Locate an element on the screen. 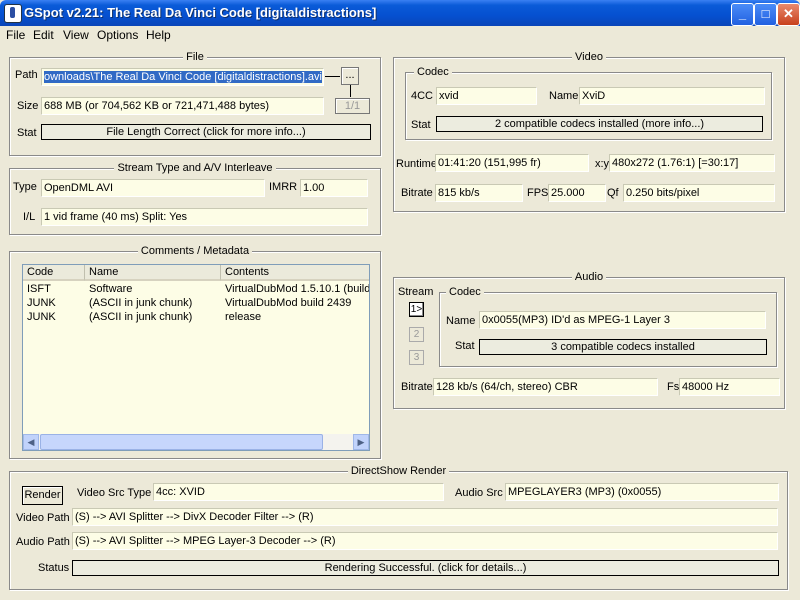 The width and height of the screenshot is (800, 600). fps-label: FPS is located at coordinates (538, 193).